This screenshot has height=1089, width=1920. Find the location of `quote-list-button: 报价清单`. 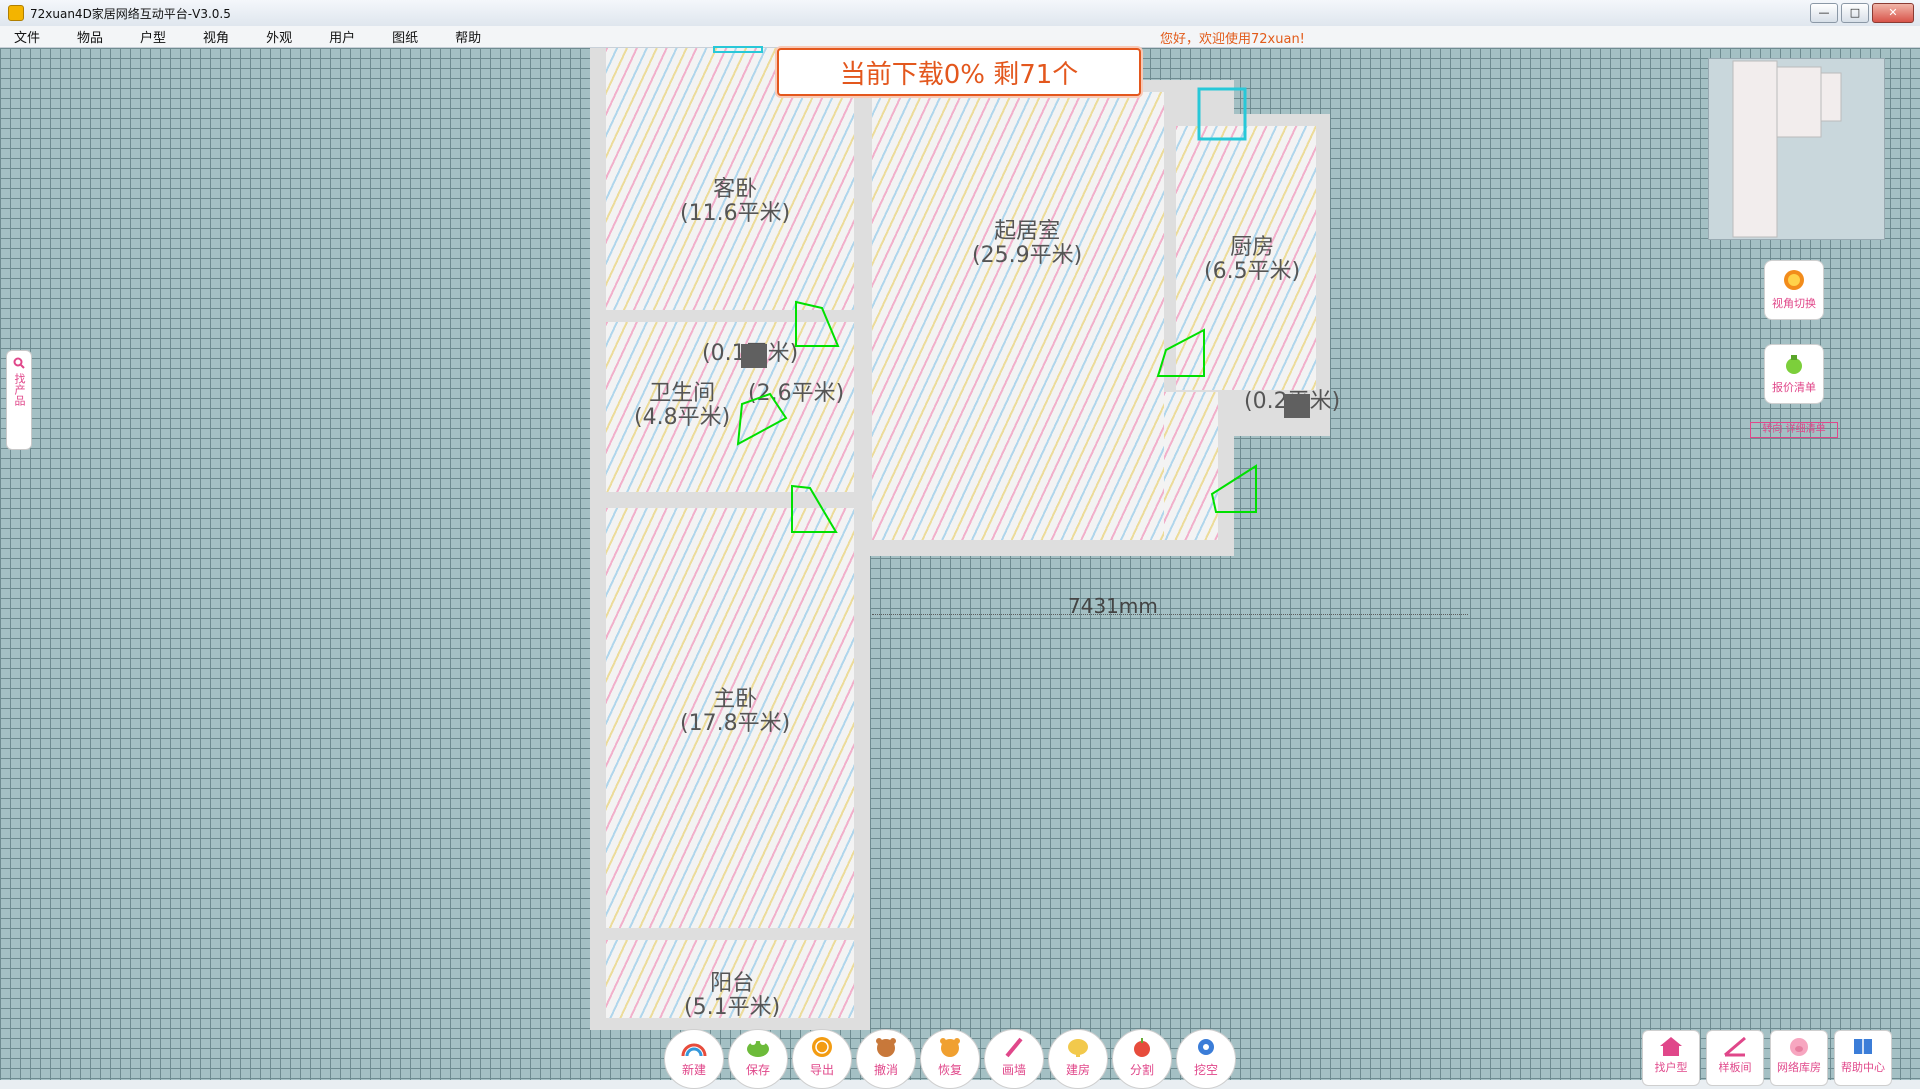

quote-list-button: 报价清单 is located at coordinates (1794, 374).